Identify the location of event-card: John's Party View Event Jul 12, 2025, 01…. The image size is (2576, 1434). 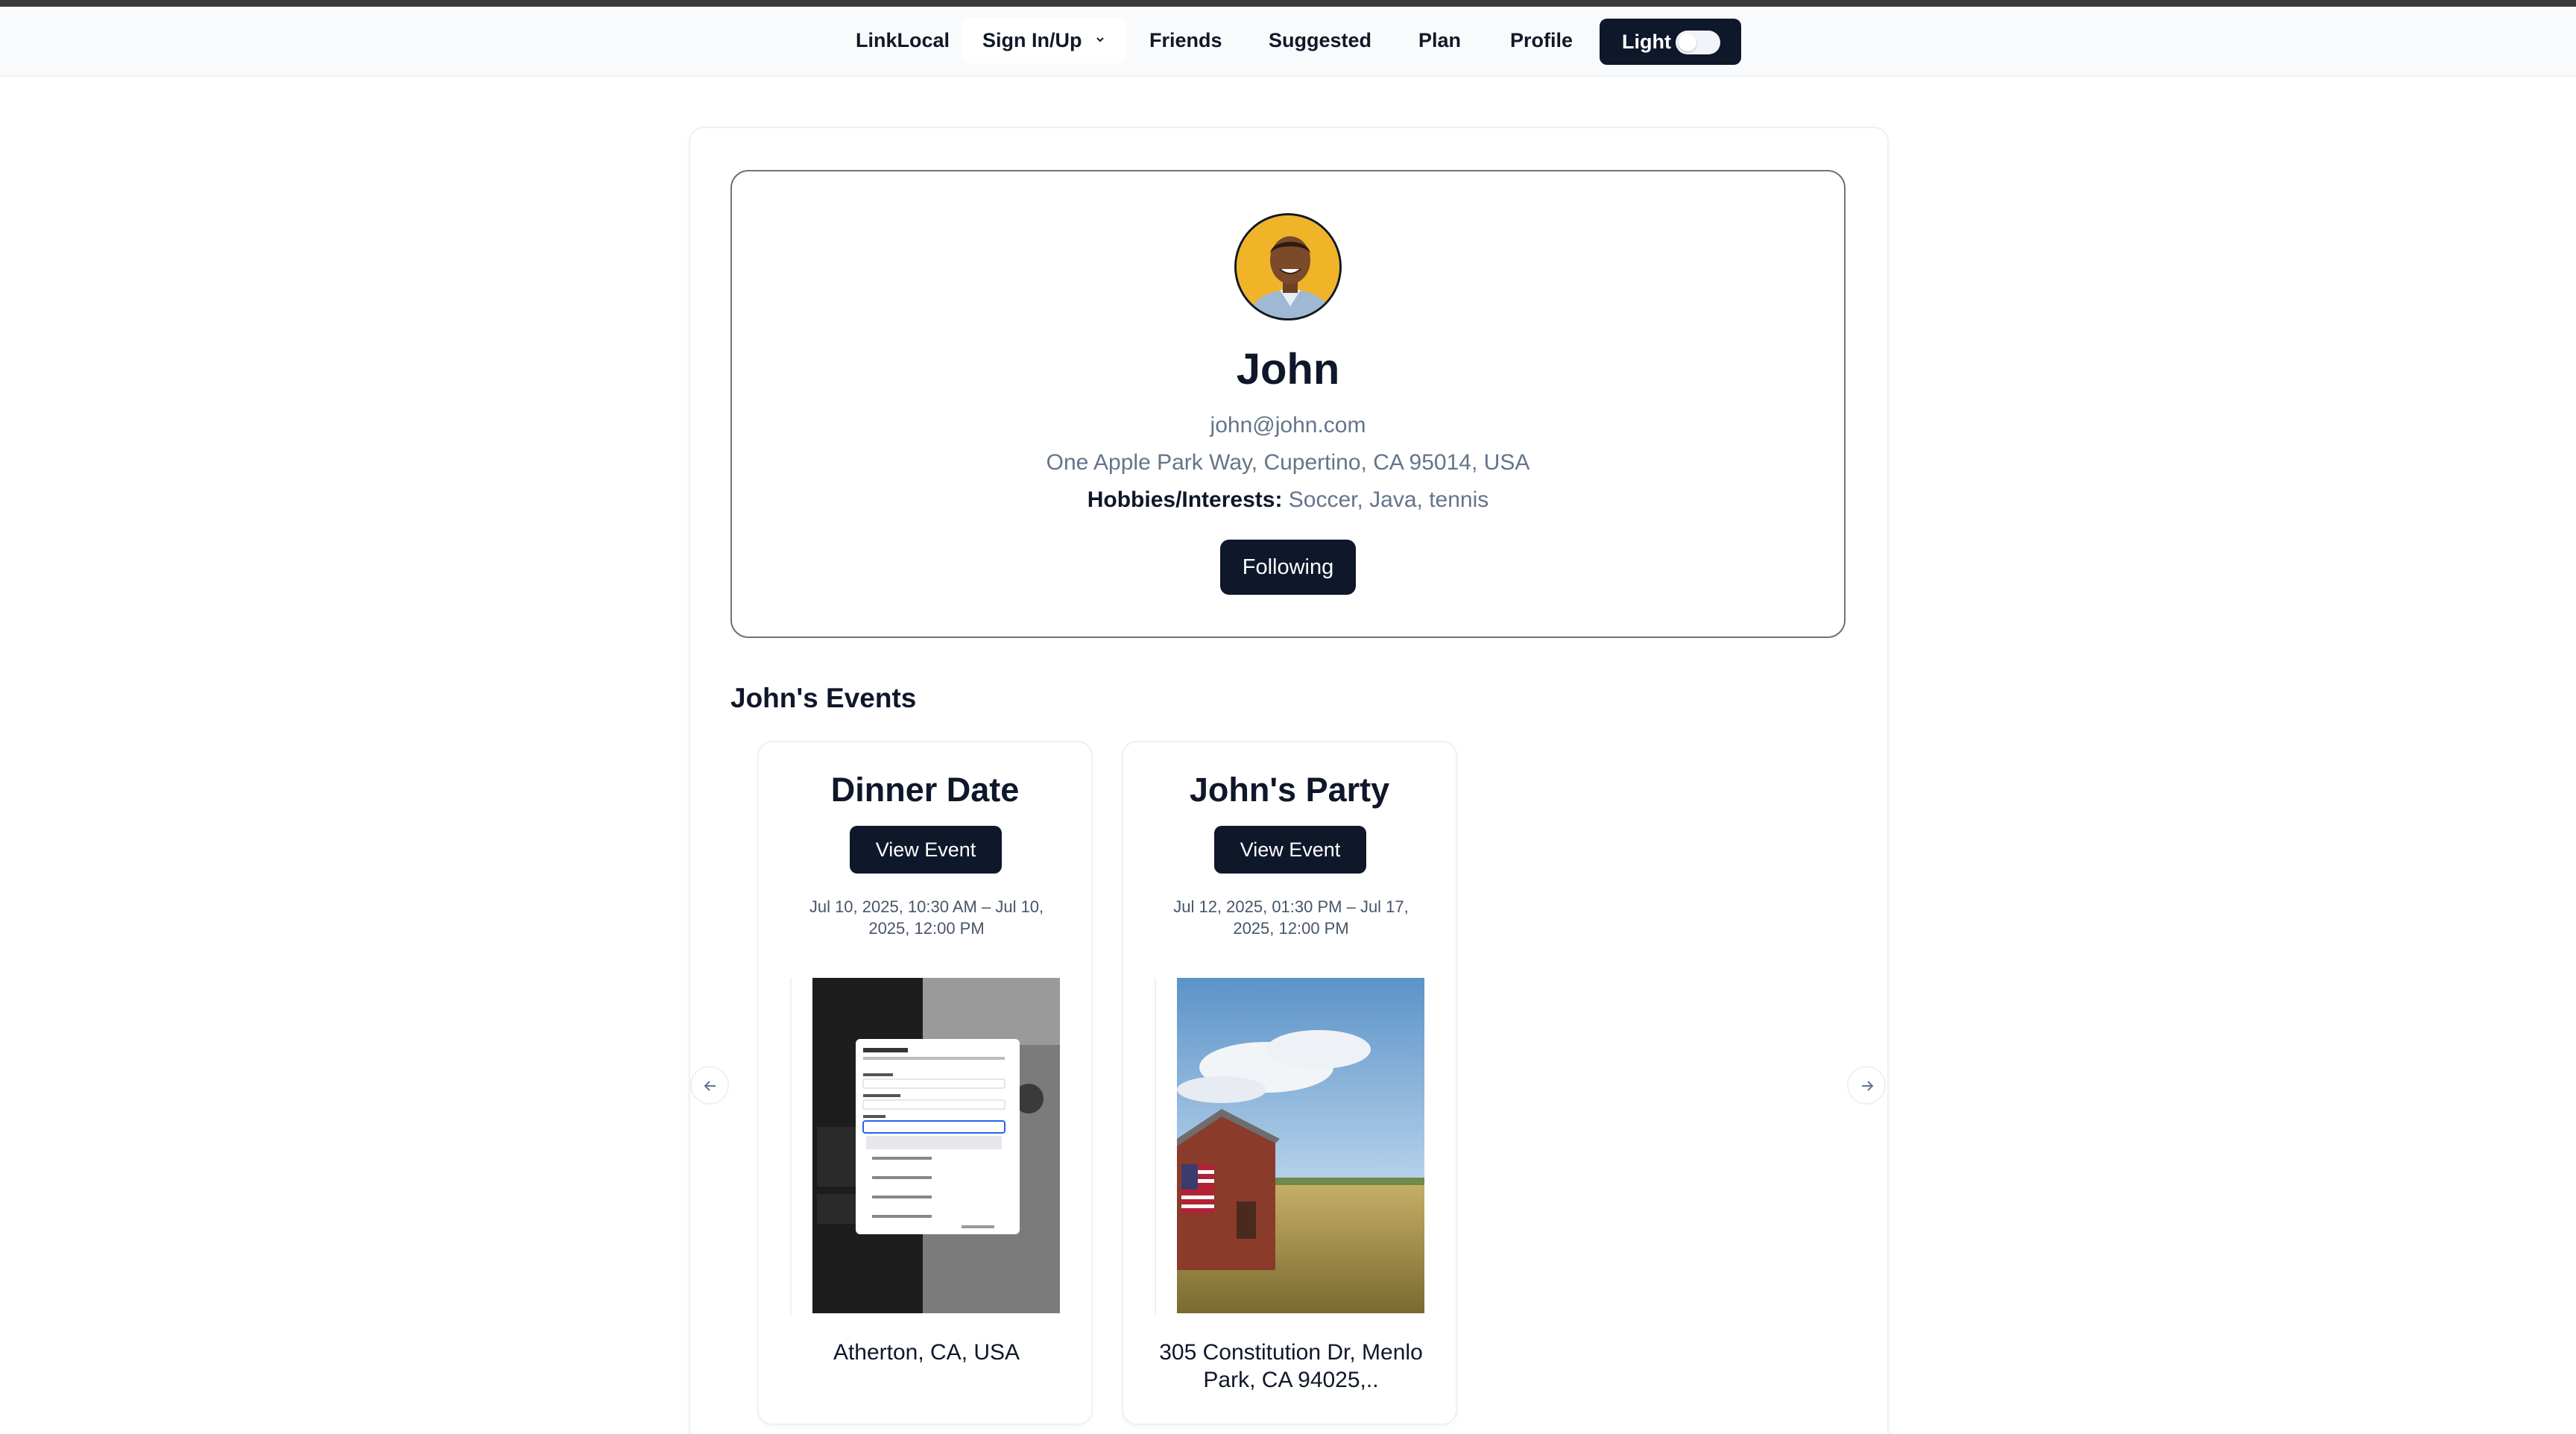
(1289, 1083).